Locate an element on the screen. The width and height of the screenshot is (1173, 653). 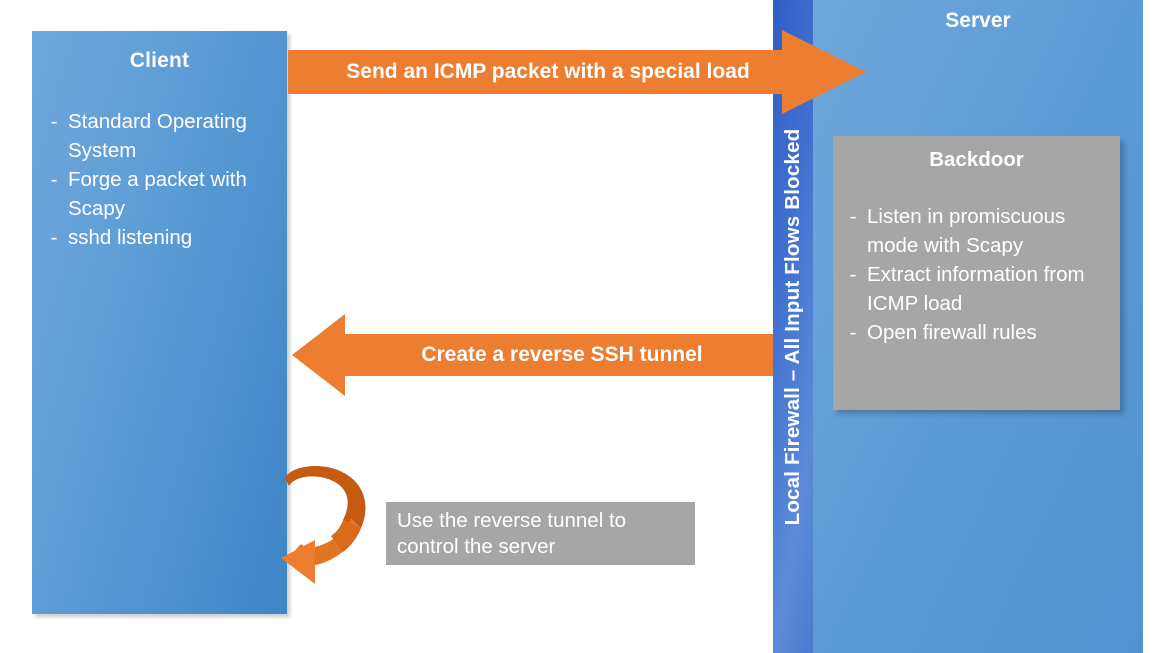
list-item: - Extract information from ICMP load is located at coordinates (976, 289).